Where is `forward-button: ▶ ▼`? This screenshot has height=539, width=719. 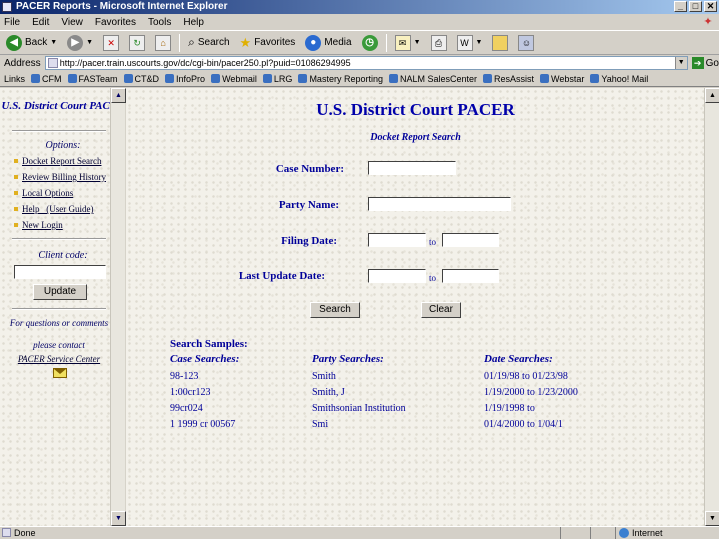 forward-button: ▶ ▼ is located at coordinates (80, 43).